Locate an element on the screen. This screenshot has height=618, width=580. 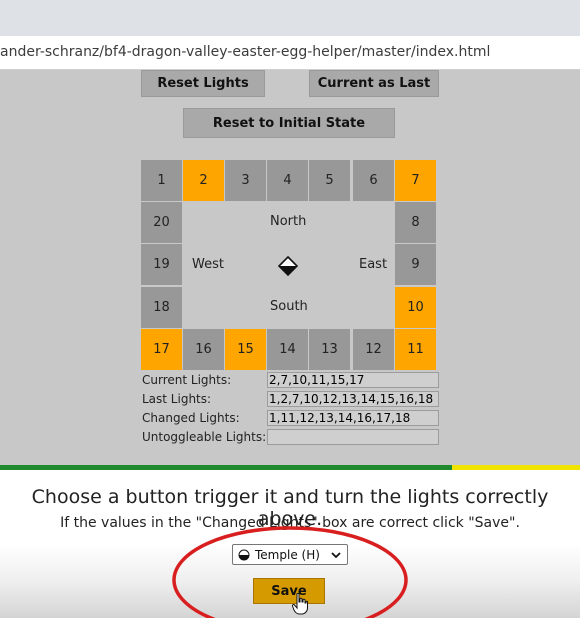
hand-cursor-icon is located at coordinates (300, 604).